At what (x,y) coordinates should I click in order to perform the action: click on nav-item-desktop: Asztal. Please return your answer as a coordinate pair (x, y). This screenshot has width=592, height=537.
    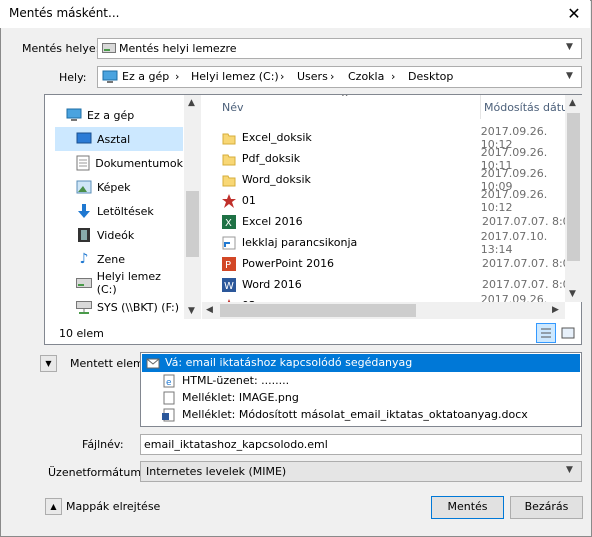
    Looking at the image, I should click on (119, 139).